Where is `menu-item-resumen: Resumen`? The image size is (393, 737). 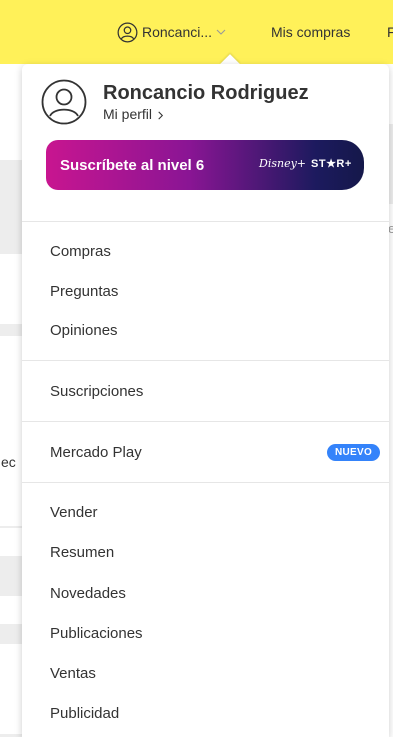
menu-item-resumen: Resumen is located at coordinates (82, 552).